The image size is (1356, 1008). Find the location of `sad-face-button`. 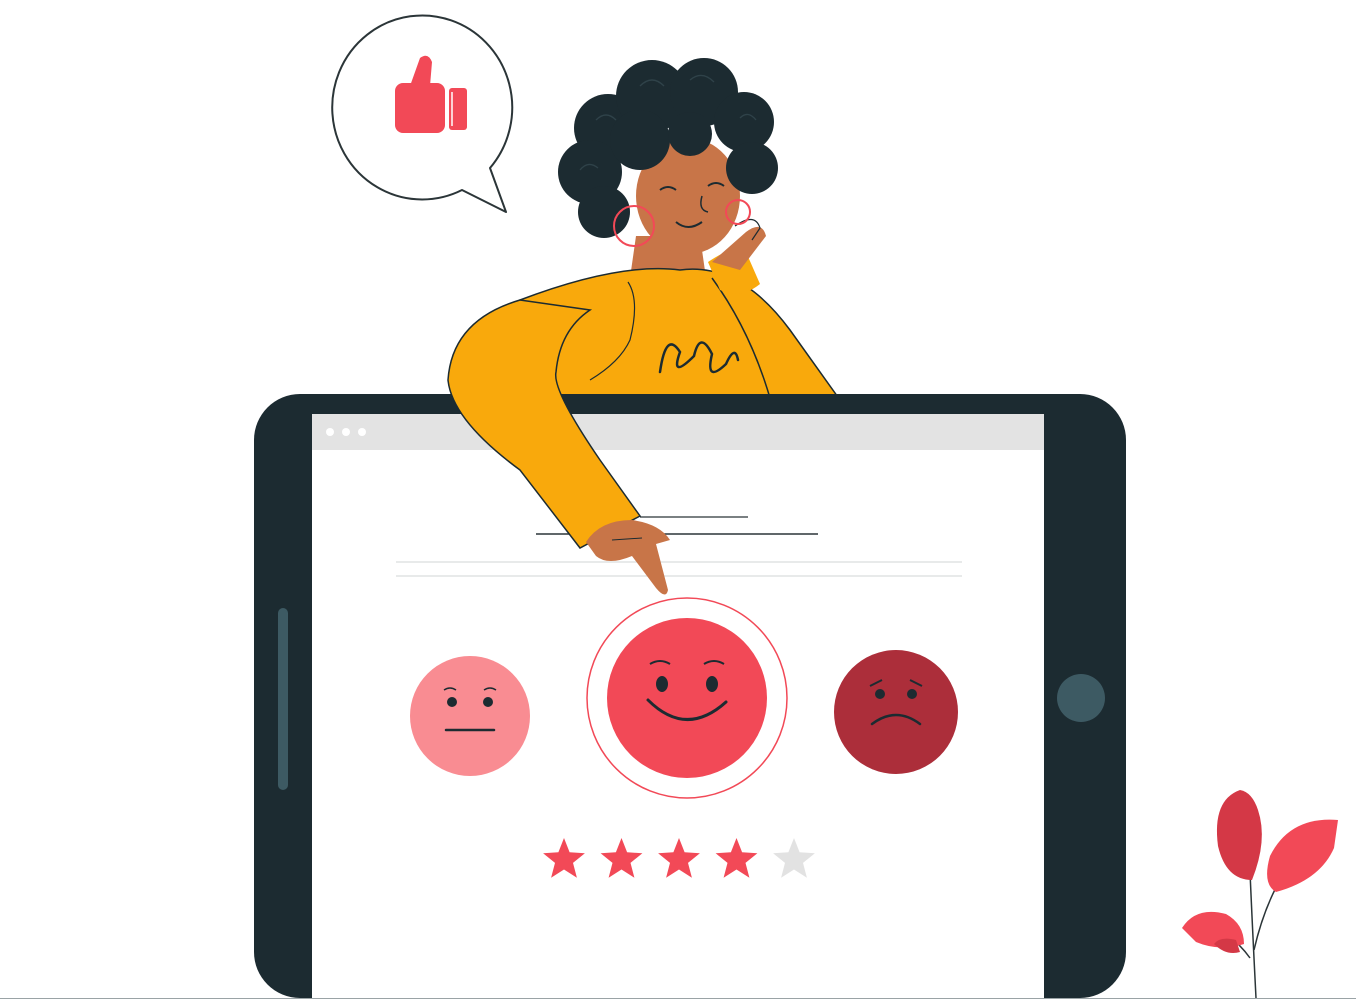

sad-face-button is located at coordinates (896, 712).